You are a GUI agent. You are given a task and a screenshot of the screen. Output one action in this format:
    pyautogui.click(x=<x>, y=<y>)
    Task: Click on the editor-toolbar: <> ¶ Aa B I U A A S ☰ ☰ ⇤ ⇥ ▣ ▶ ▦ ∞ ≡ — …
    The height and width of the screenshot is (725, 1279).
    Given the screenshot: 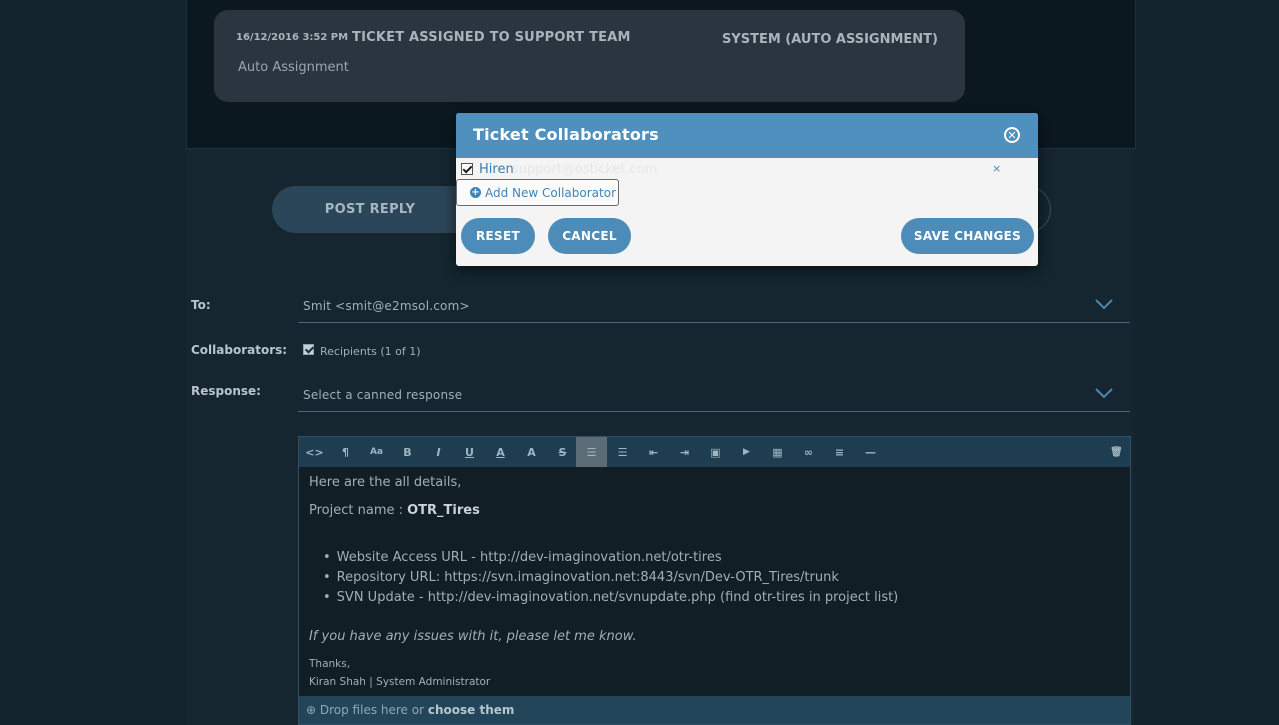 What is the action you would take?
    pyautogui.click(x=714, y=452)
    